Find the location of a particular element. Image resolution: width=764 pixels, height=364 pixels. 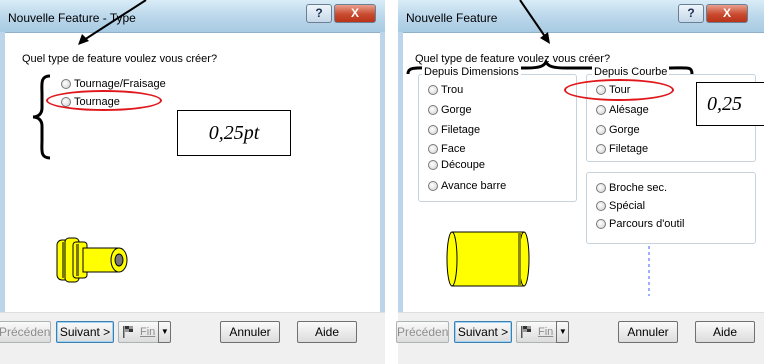

radio-label: Face is located at coordinates (453, 149).